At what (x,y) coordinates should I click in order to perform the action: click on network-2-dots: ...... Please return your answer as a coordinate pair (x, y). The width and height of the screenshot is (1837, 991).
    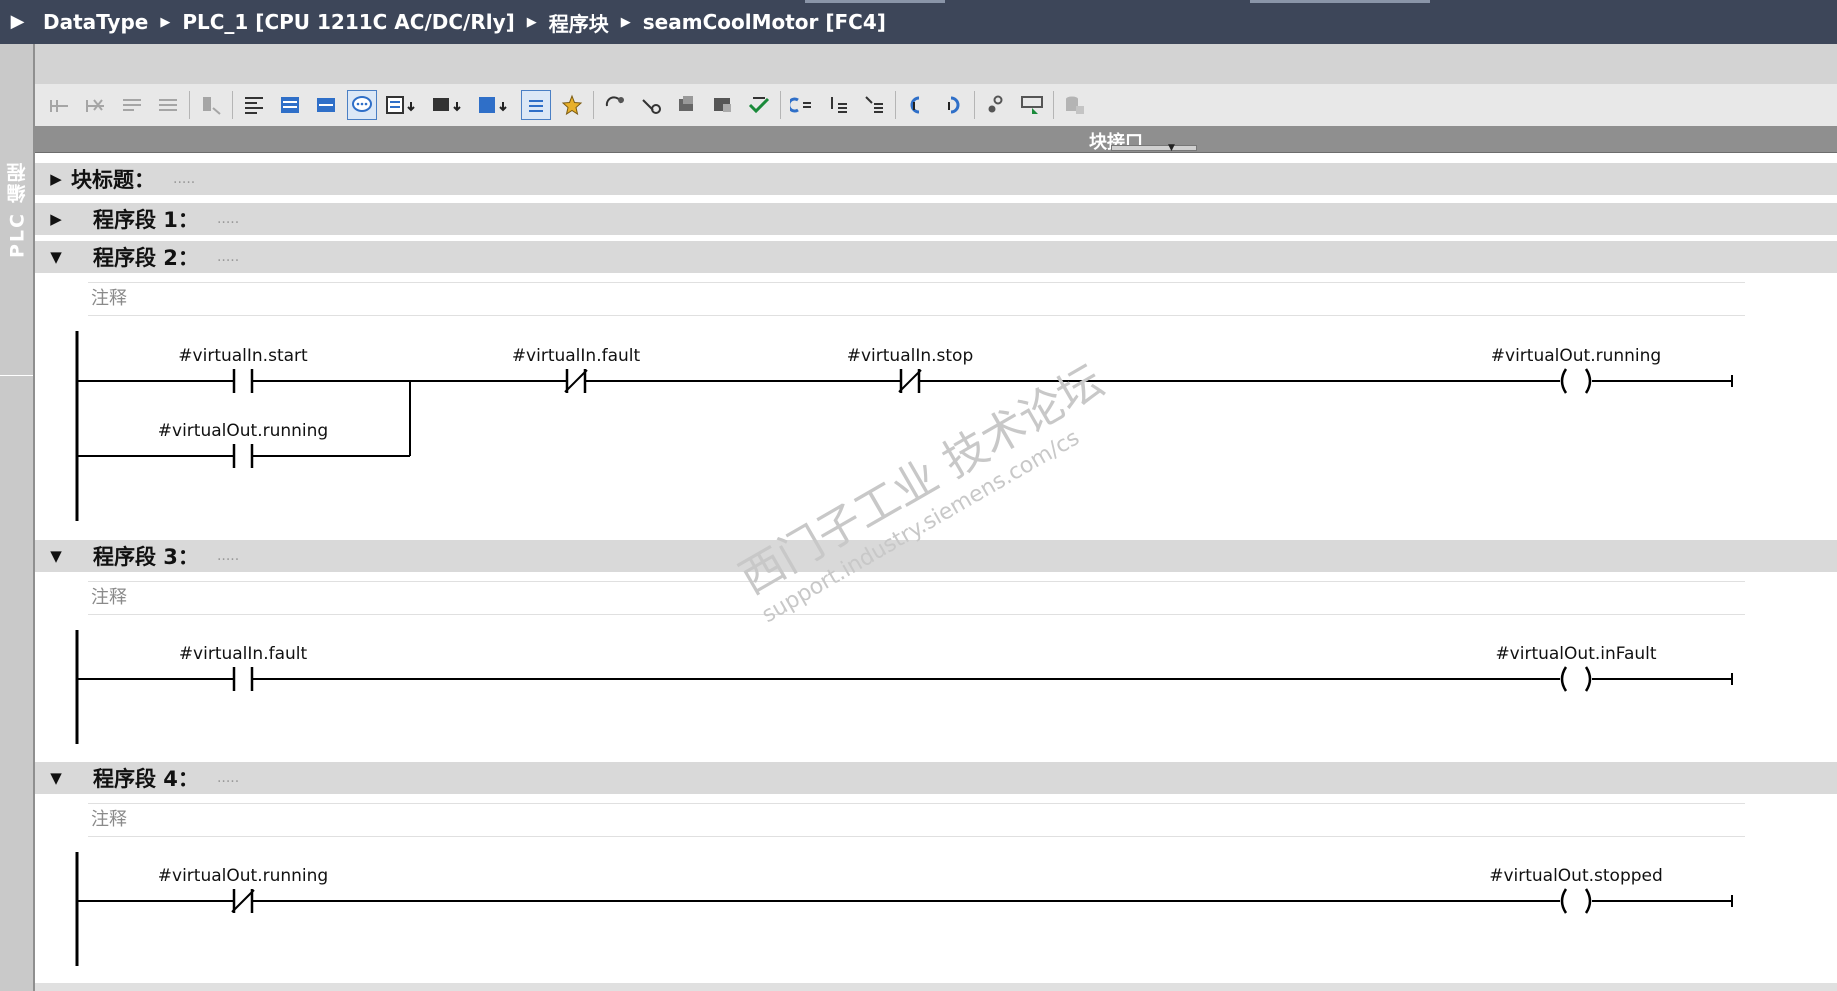
    Looking at the image, I should click on (228, 257).